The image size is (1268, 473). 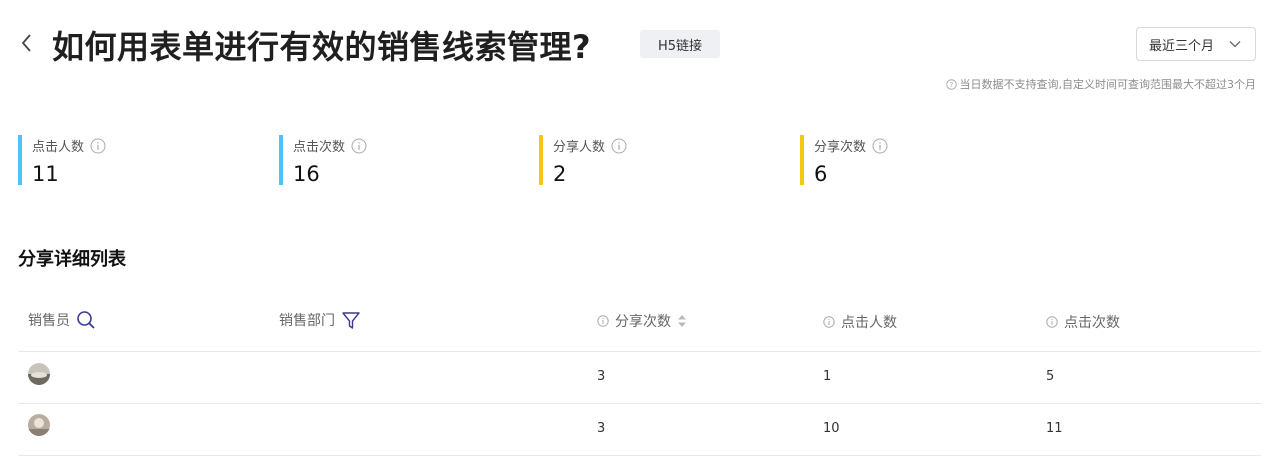 I want to click on clicks-value: 11, so click(x=1054, y=428).